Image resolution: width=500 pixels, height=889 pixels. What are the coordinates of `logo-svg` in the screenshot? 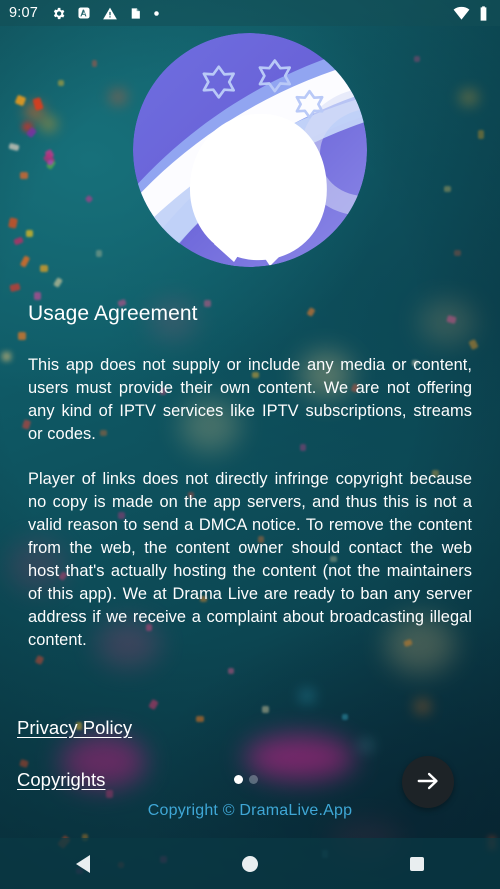 It's located at (250, 150).